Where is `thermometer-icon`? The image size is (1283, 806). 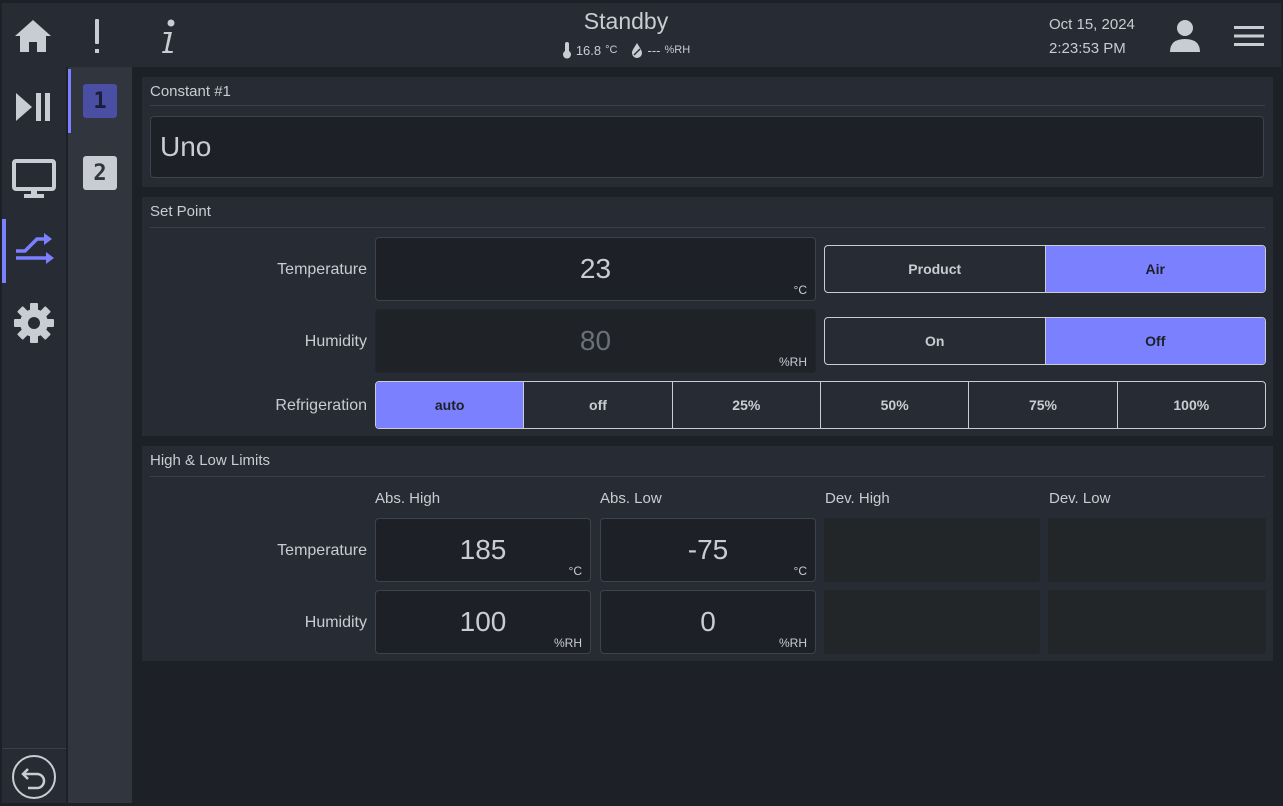 thermometer-icon is located at coordinates (566, 50).